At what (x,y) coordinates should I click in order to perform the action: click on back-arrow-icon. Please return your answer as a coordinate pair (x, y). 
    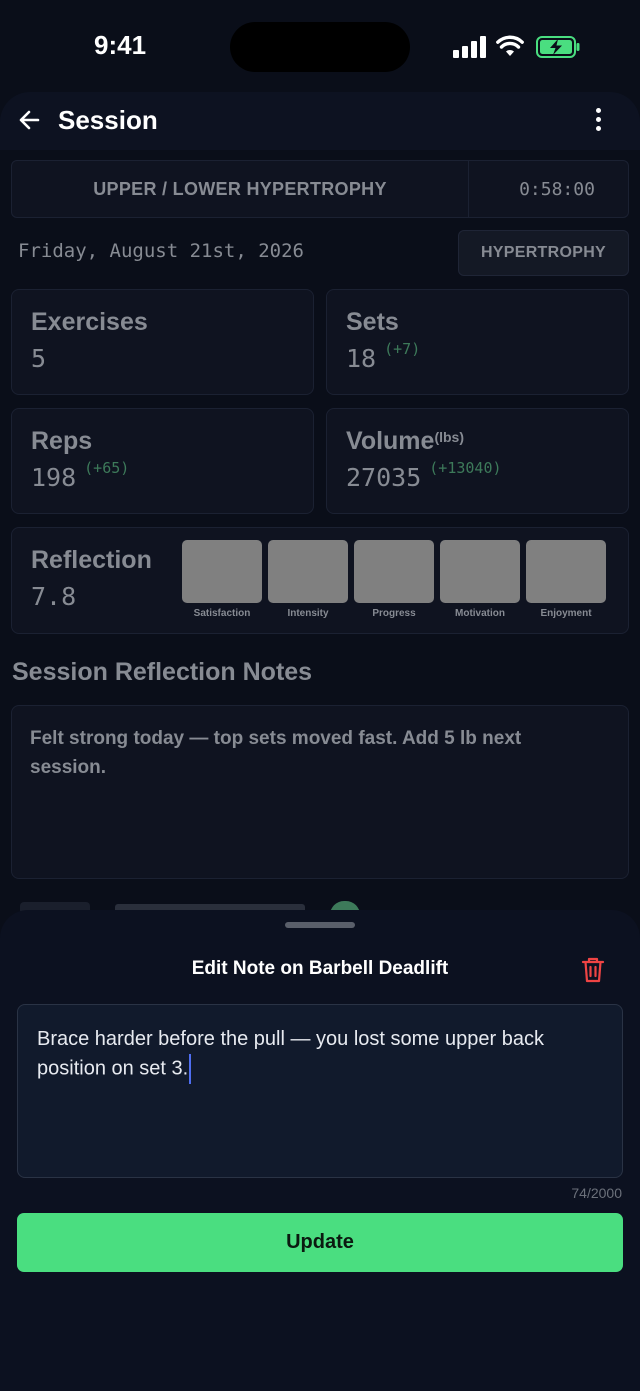
    Looking at the image, I should click on (30, 120).